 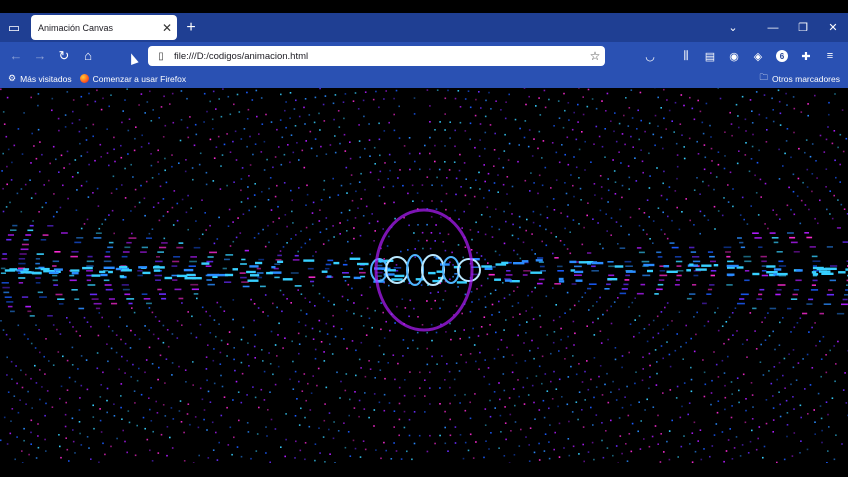 What do you see at coordinates (595, 56) in the screenshot?
I see `bookmark-star-icon: ☆` at bounding box center [595, 56].